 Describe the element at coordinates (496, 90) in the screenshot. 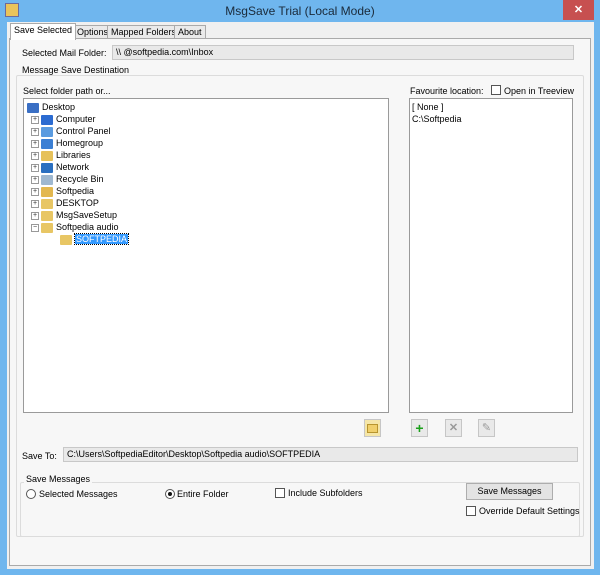

I see `open-in-treeview-checkbox` at that location.